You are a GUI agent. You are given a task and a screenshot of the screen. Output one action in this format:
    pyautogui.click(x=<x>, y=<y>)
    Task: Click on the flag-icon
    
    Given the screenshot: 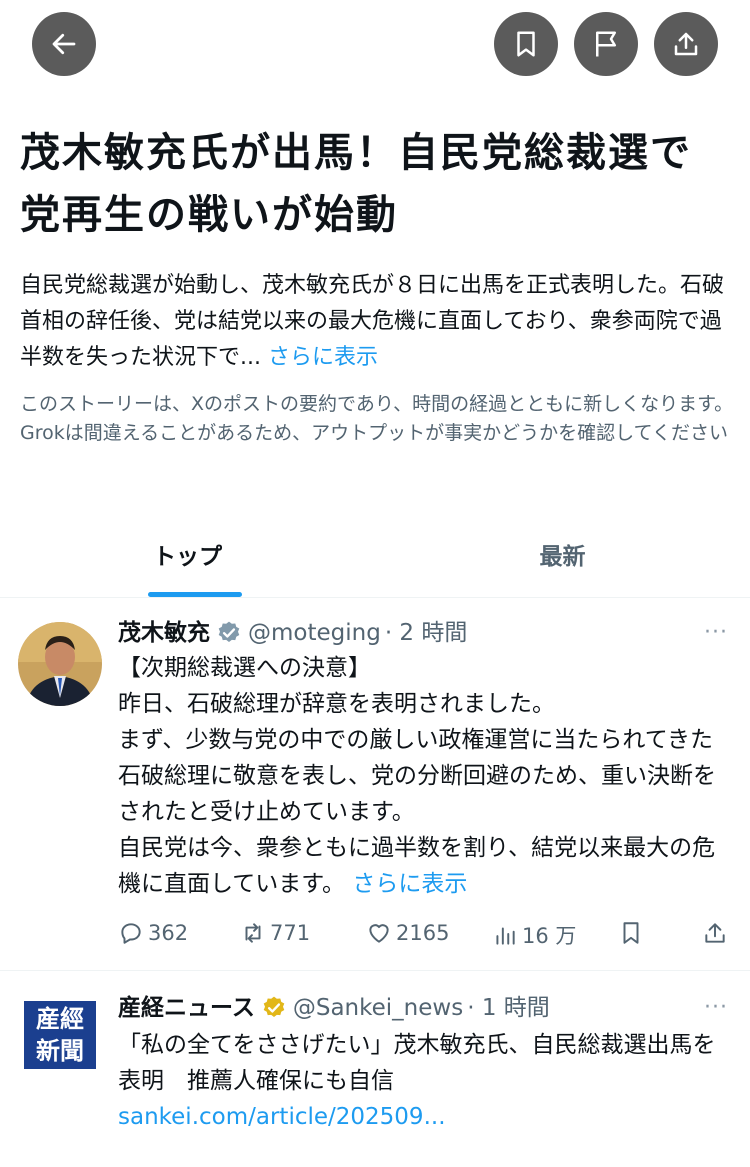 What is the action you would take?
    pyautogui.click(x=606, y=44)
    